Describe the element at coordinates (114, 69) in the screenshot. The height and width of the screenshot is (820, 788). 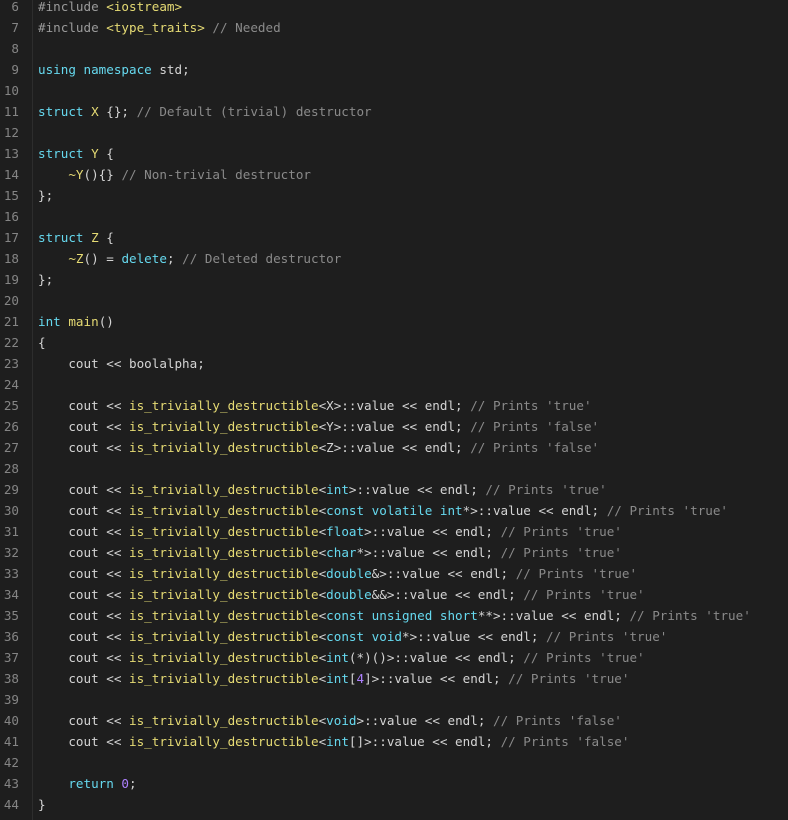
I see `code-line: using namespace std;` at that location.